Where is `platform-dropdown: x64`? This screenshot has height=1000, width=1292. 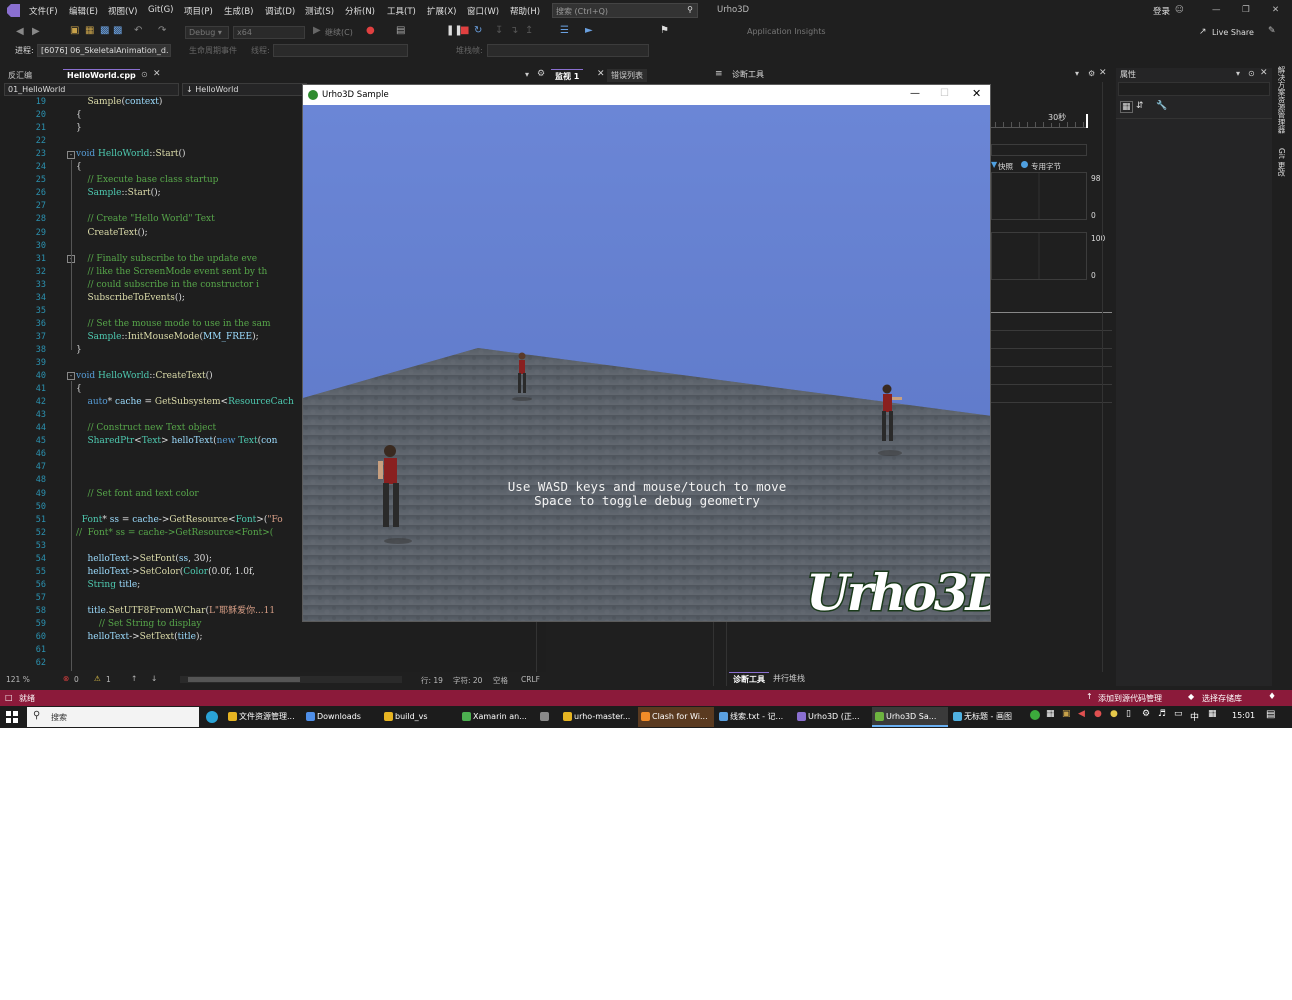
platform-dropdown: x64 is located at coordinates (269, 32).